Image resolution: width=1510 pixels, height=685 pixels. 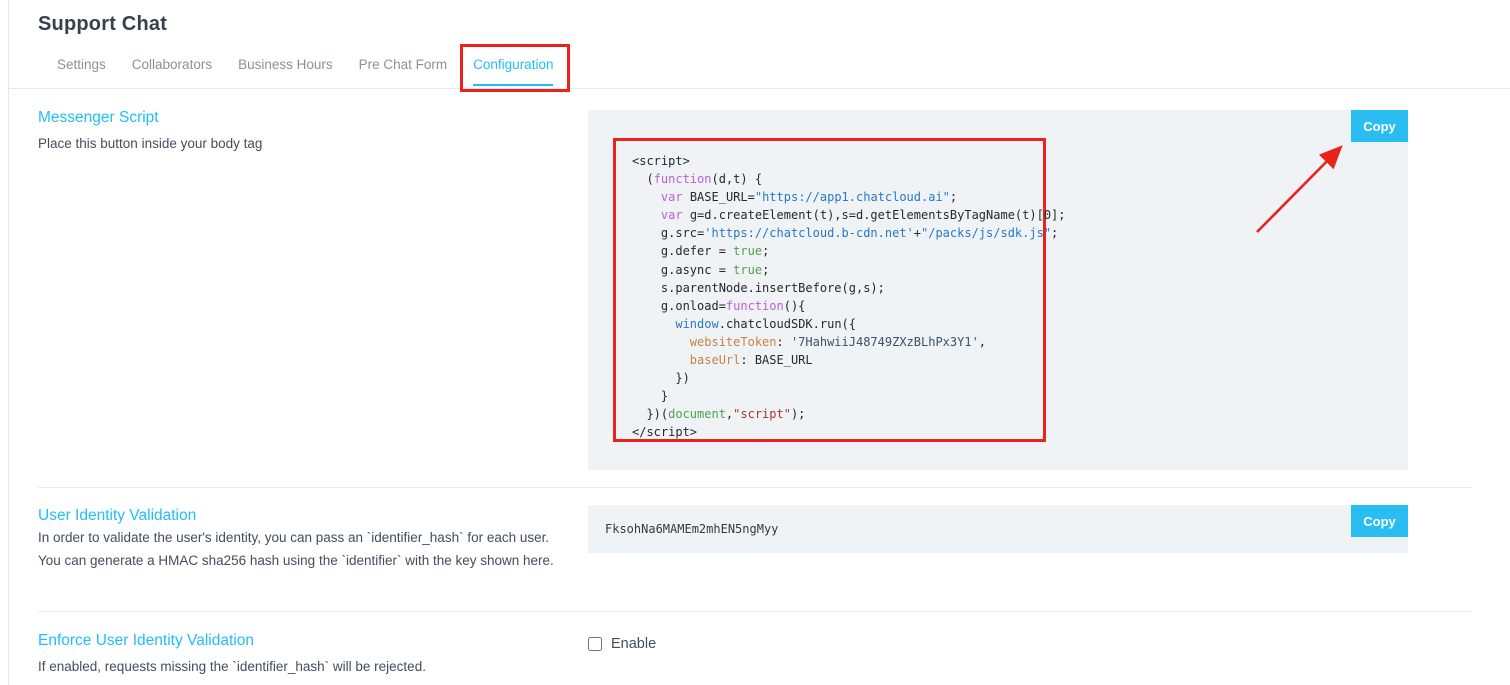 What do you see at coordinates (633, 644) in the screenshot?
I see `enforce-enable-label: Enable` at bounding box center [633, 644].